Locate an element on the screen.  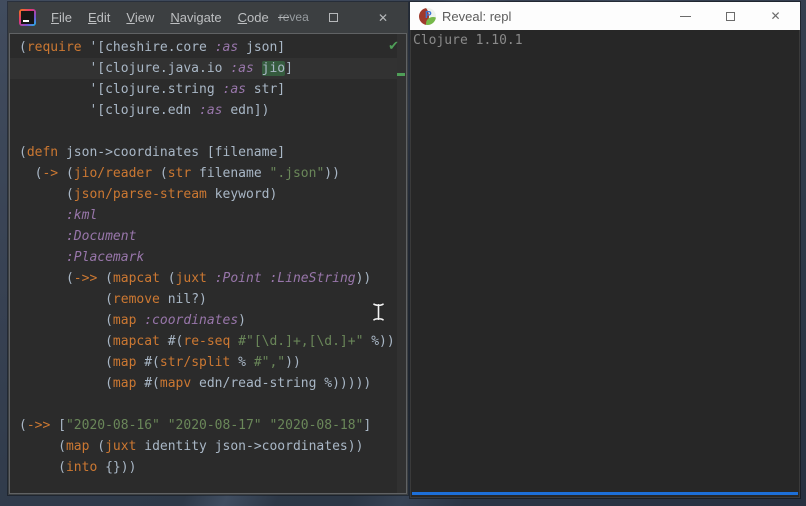
code-line: (map #(mapv edn/read-string %))))) is located at coordinates (195, 383).